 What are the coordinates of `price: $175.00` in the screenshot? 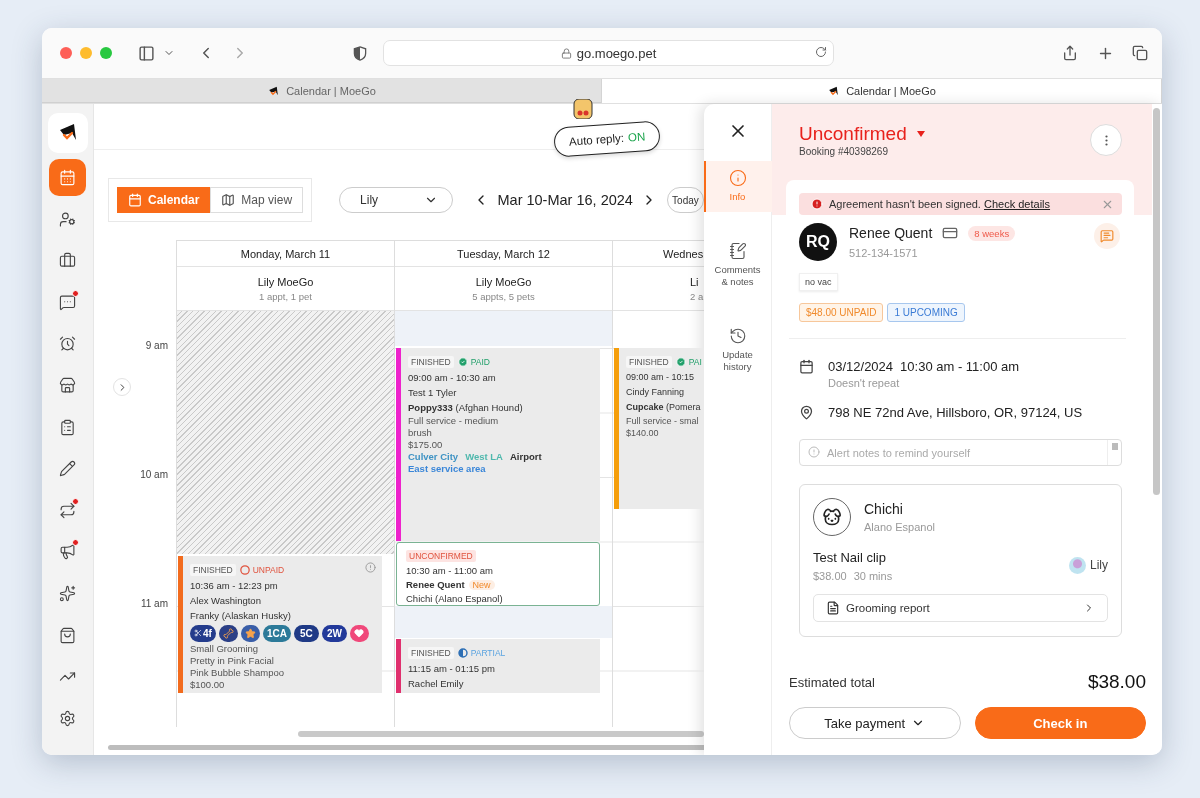 It's located at (426, 445).